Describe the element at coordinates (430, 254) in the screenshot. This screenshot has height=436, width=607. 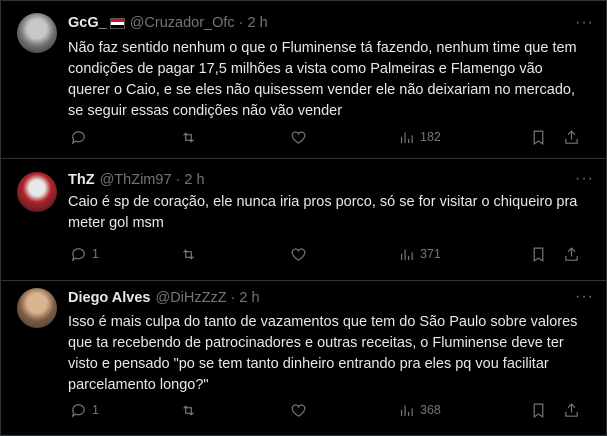
I see `views-count: 371` at that location.